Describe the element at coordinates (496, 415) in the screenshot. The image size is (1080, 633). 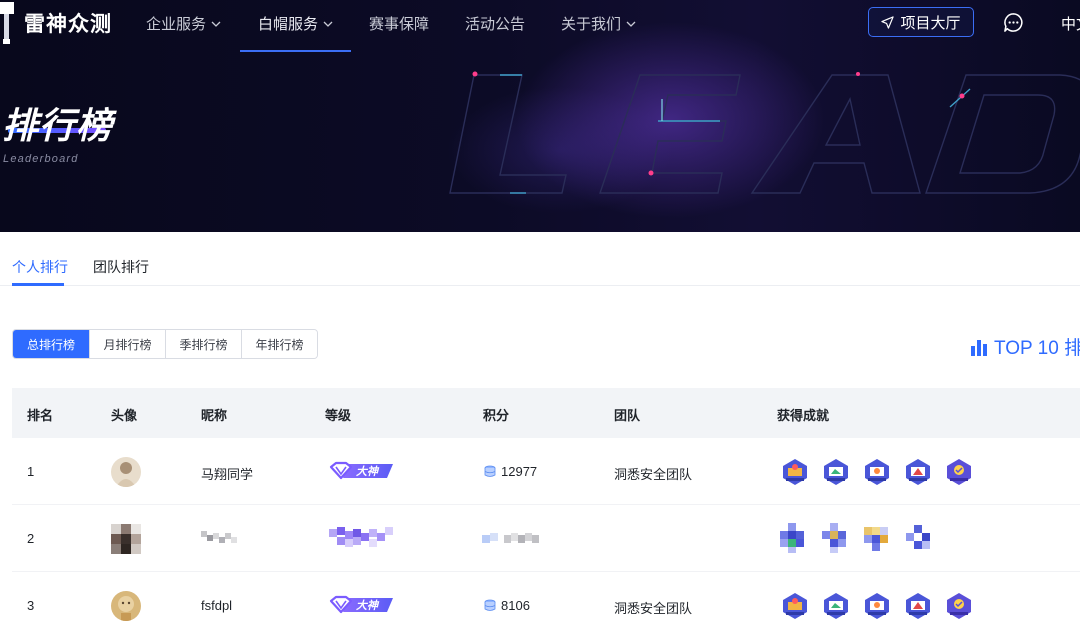
I see `column-points: 积分` at that location.